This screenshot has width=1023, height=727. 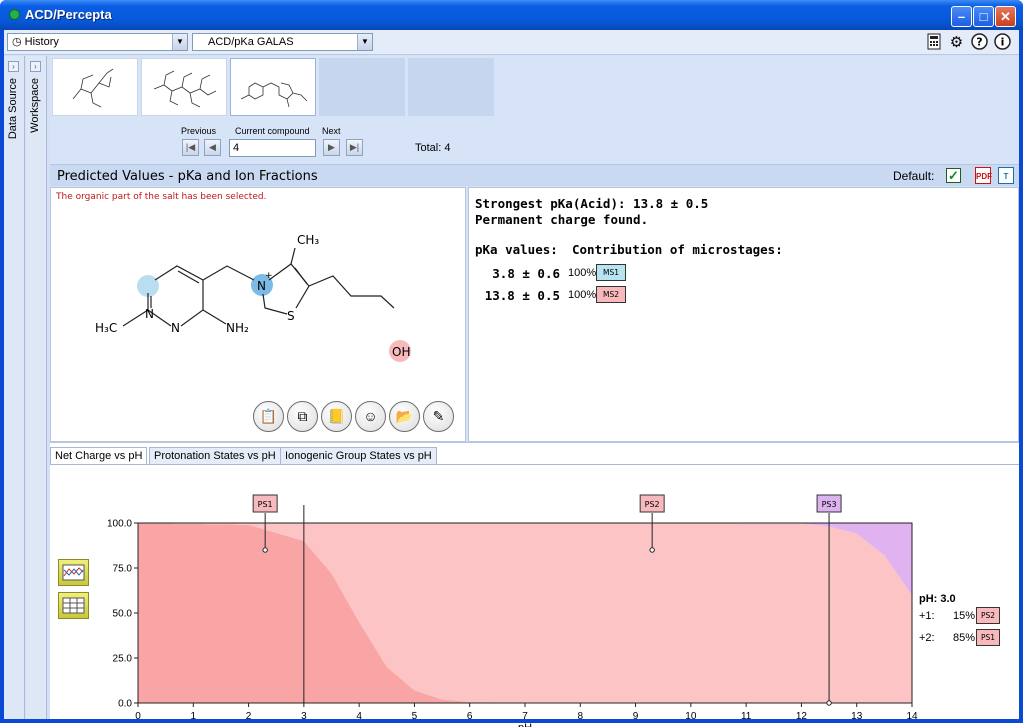 I want to click on first-compound-button: |◀, so click(x=190, y=147).